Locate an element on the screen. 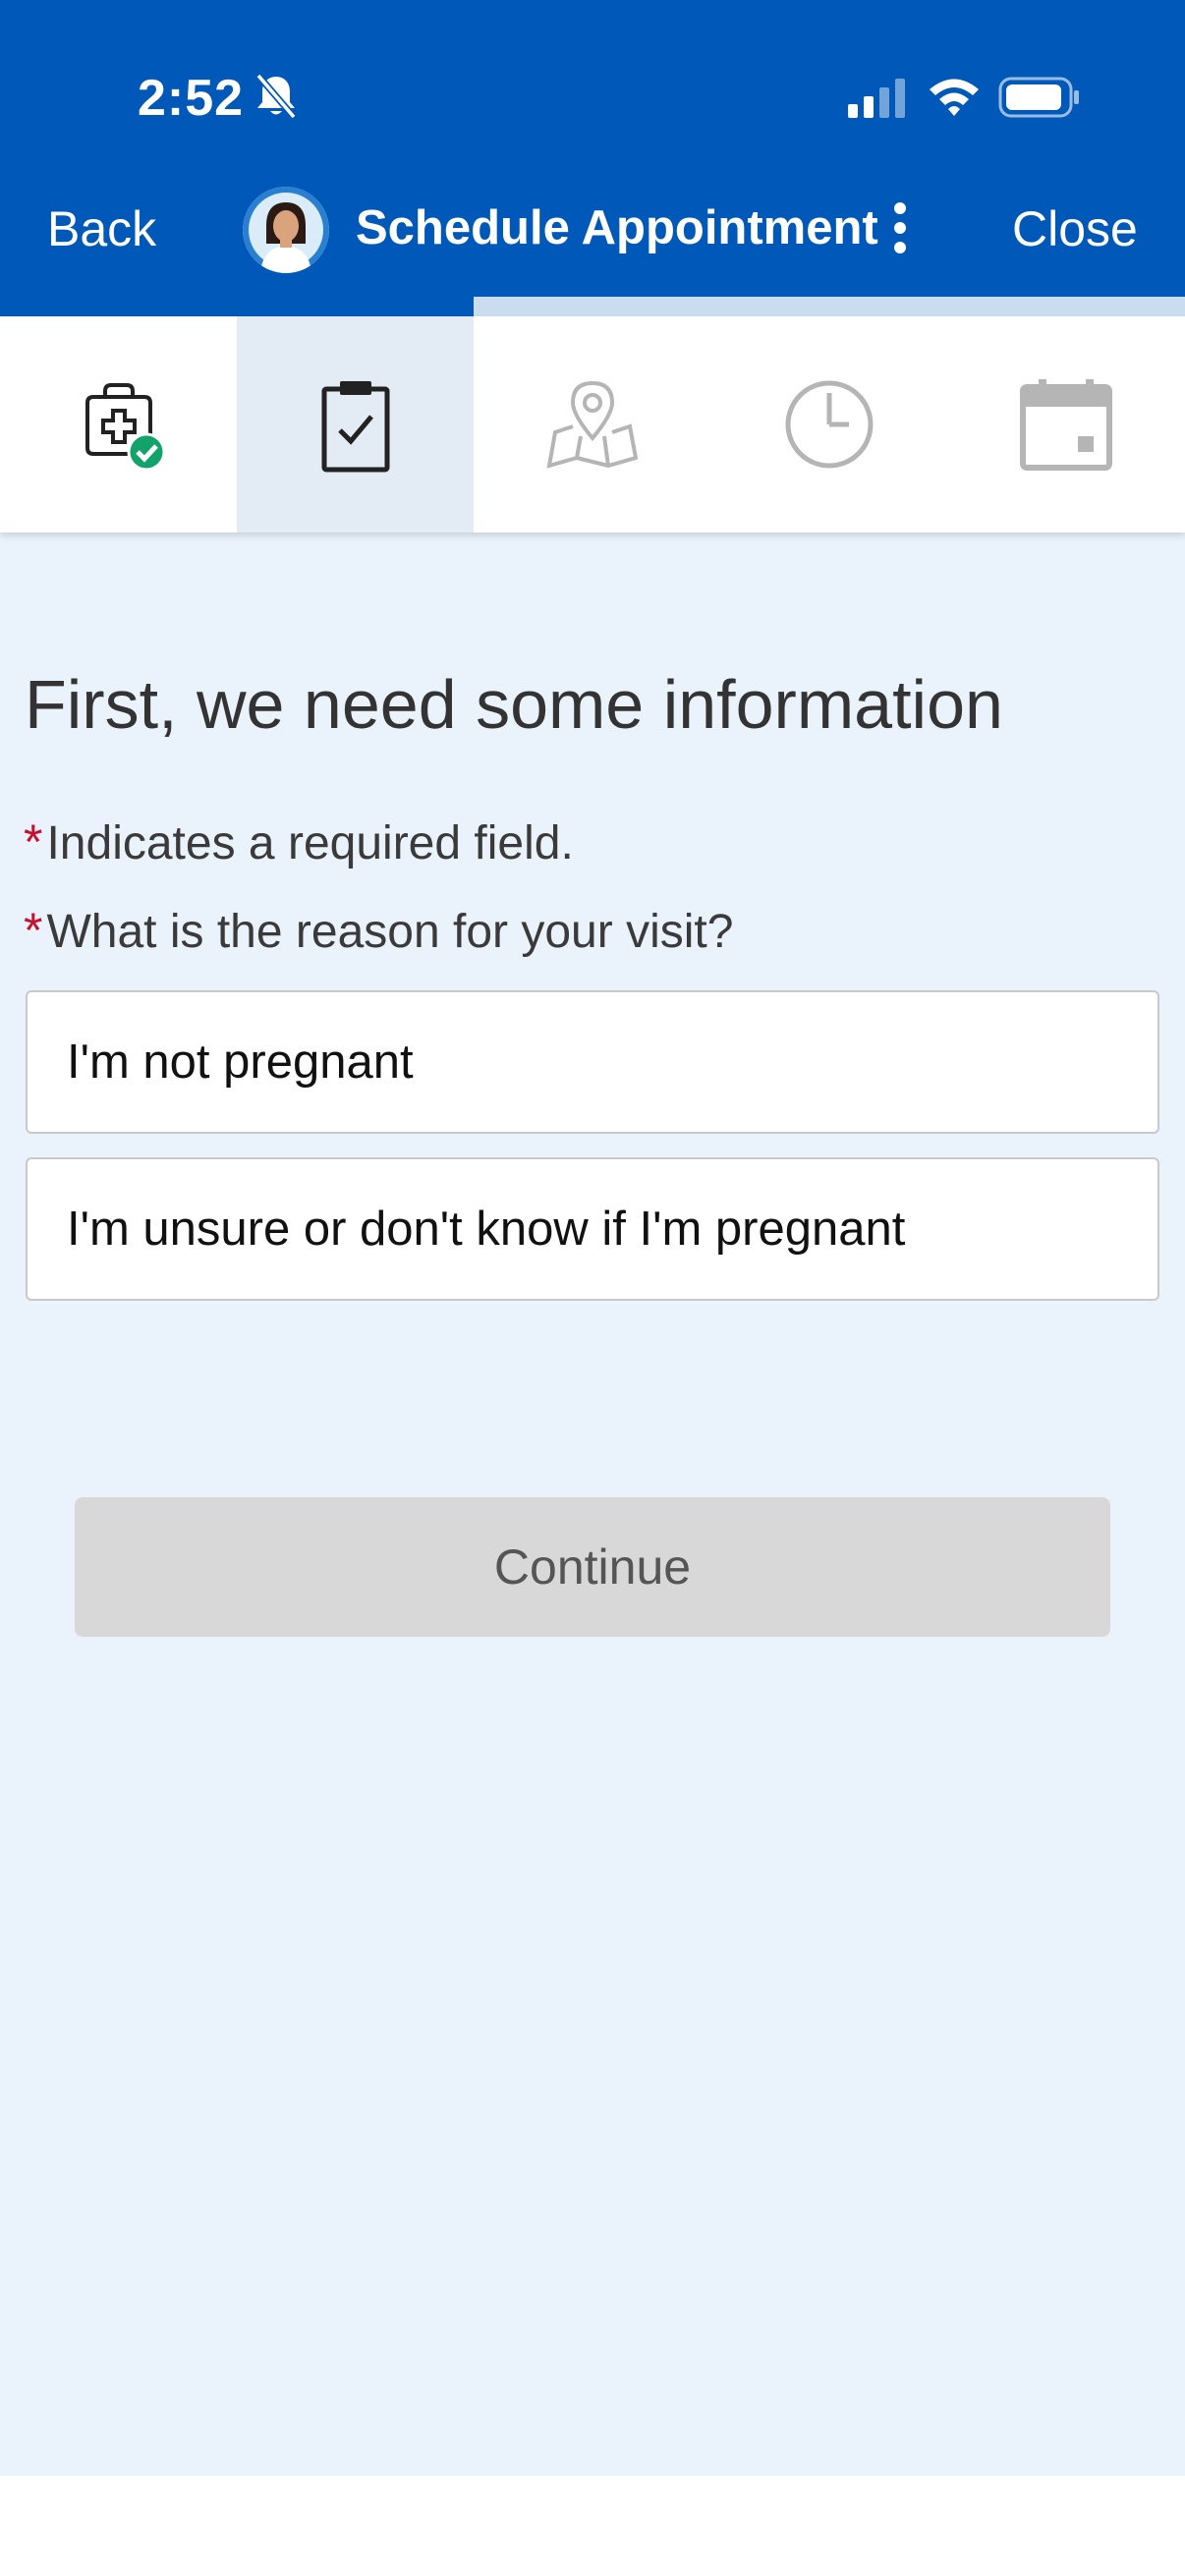  step-time is located at coordinates (830, 424).